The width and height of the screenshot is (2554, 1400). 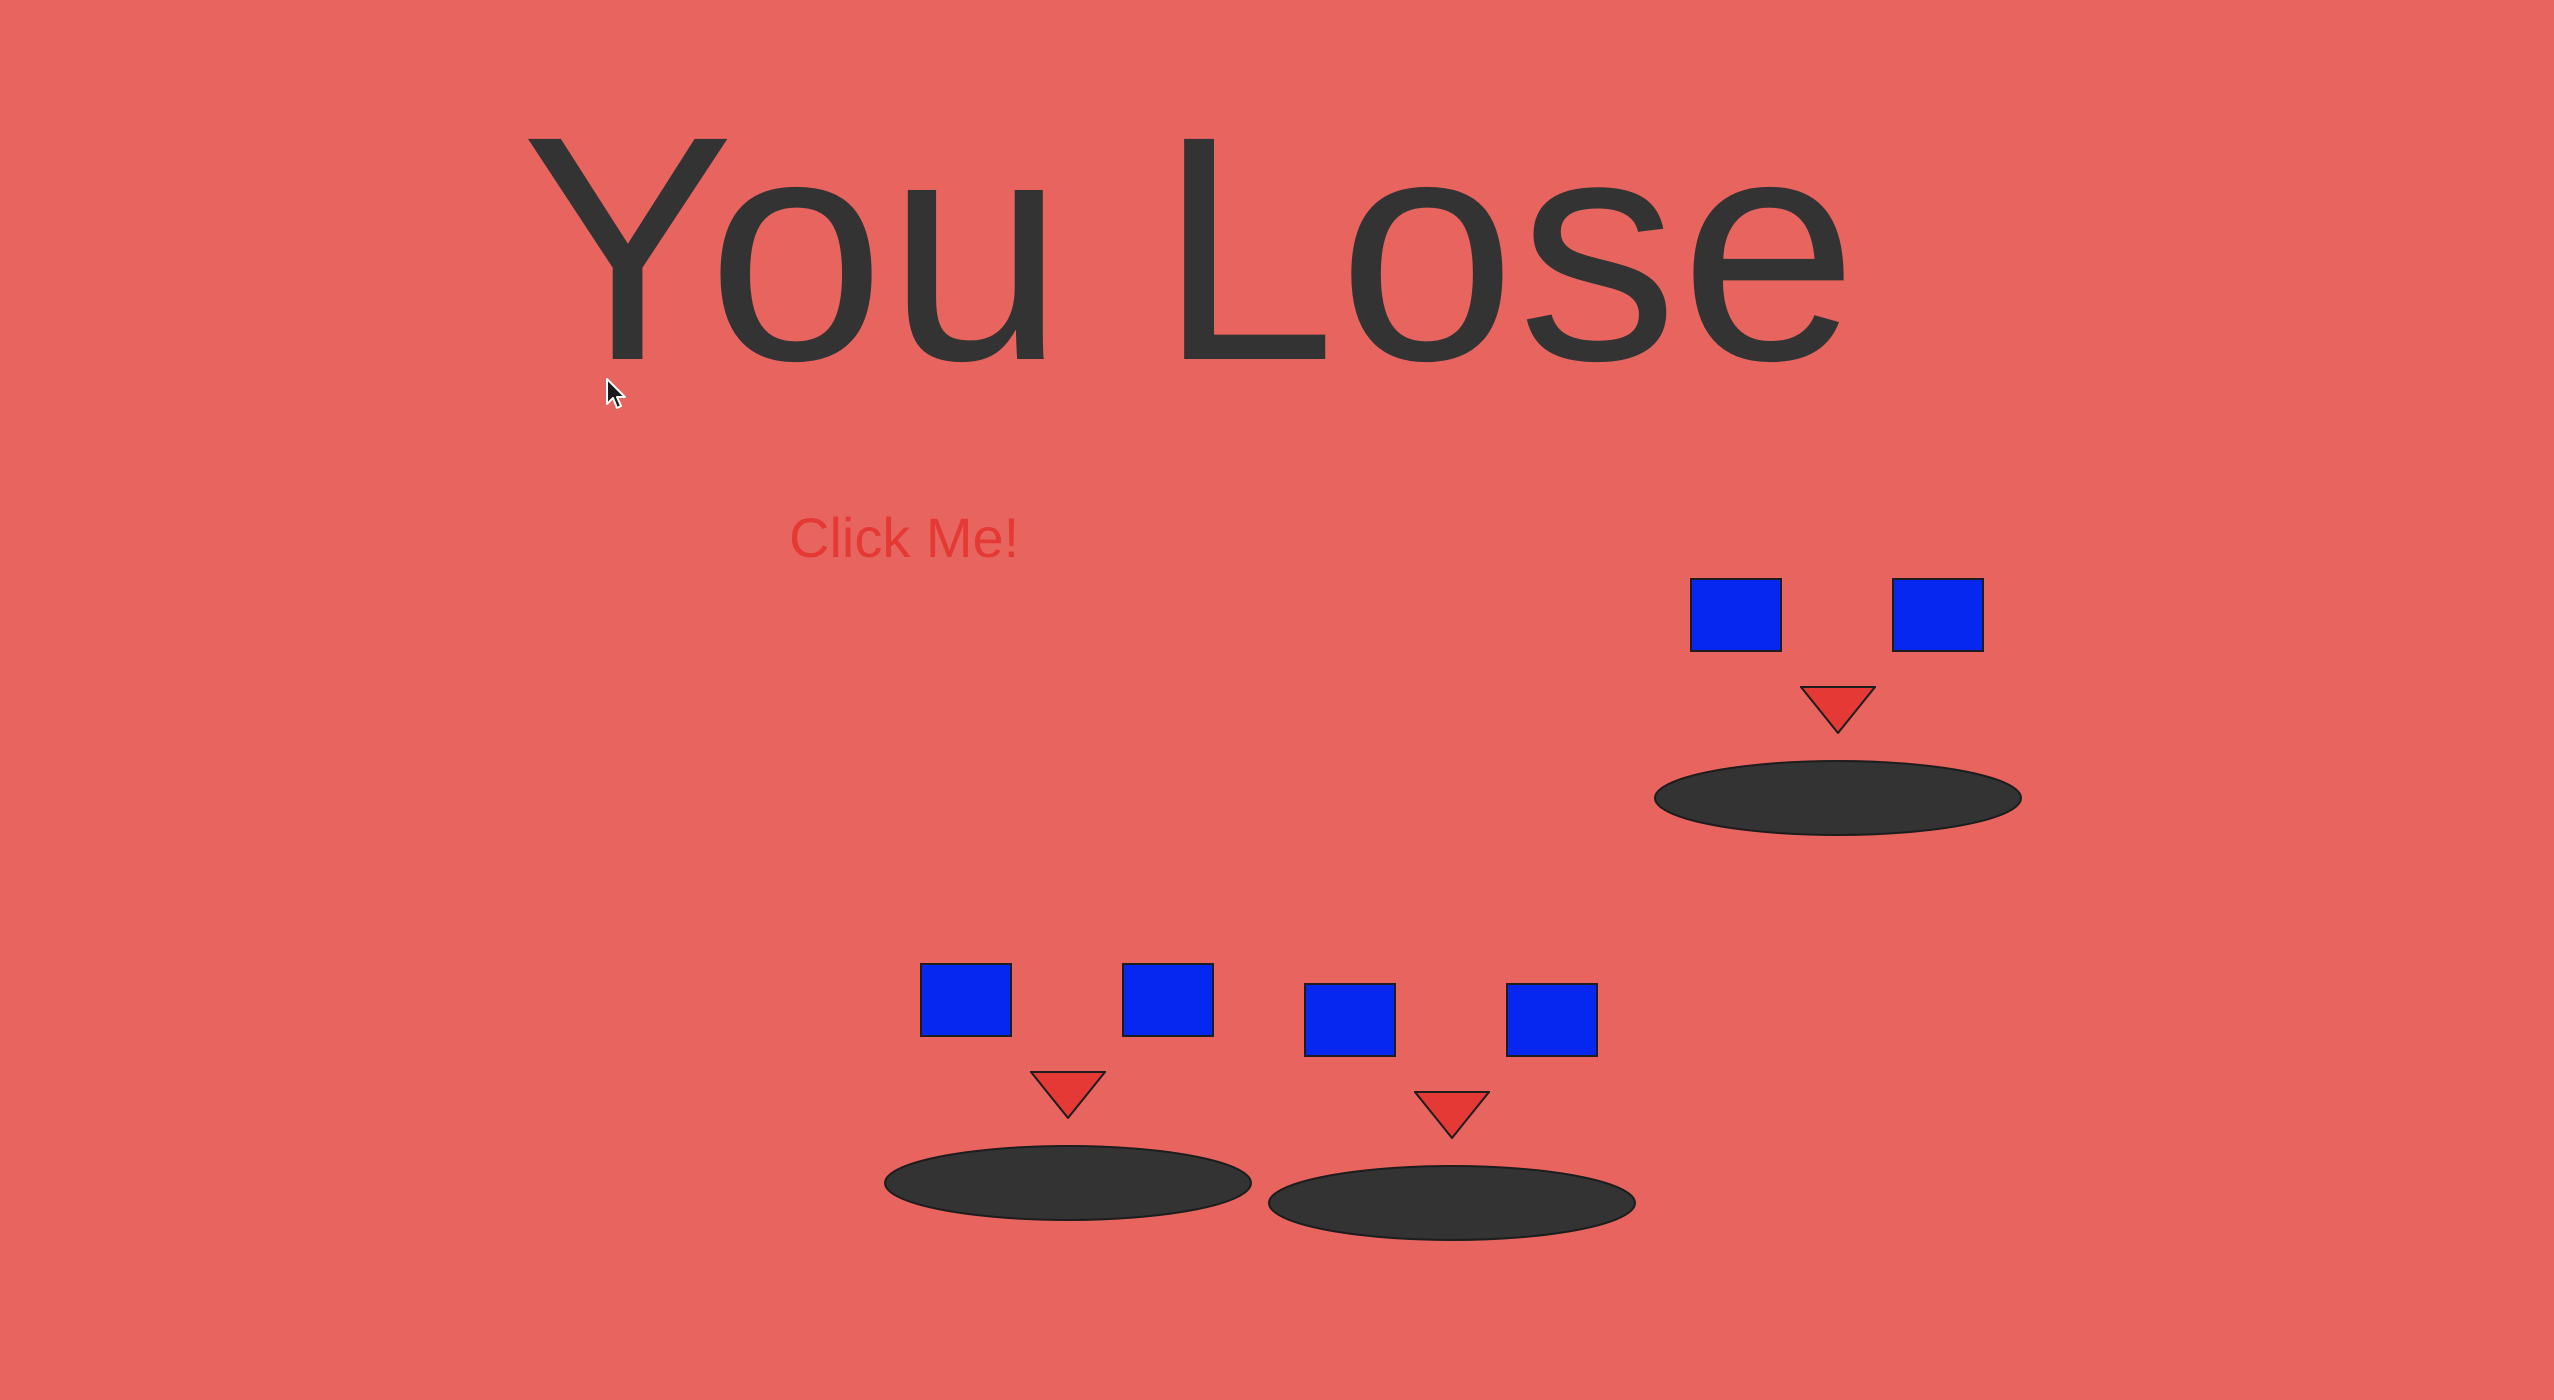 I want to click on face-bottom-left, so click(x=1068, y=1093).